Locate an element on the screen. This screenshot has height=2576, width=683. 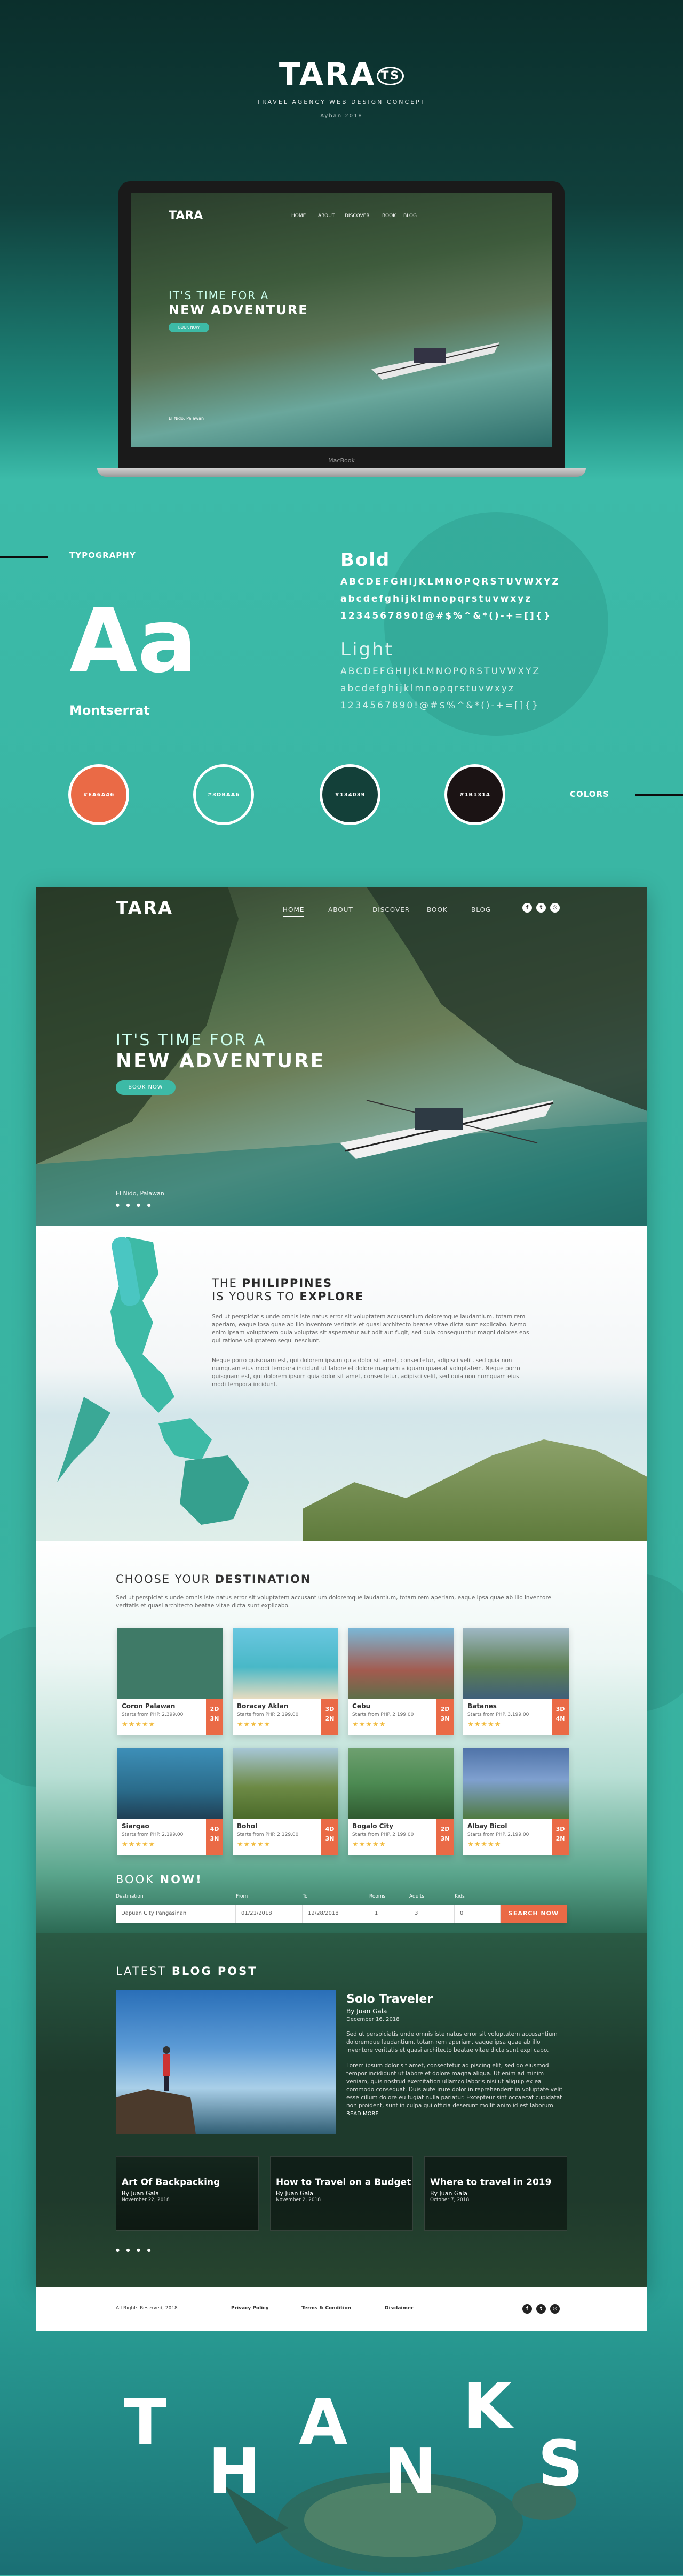
brand-logo: TARA TS is located at coordinates (341, 74).